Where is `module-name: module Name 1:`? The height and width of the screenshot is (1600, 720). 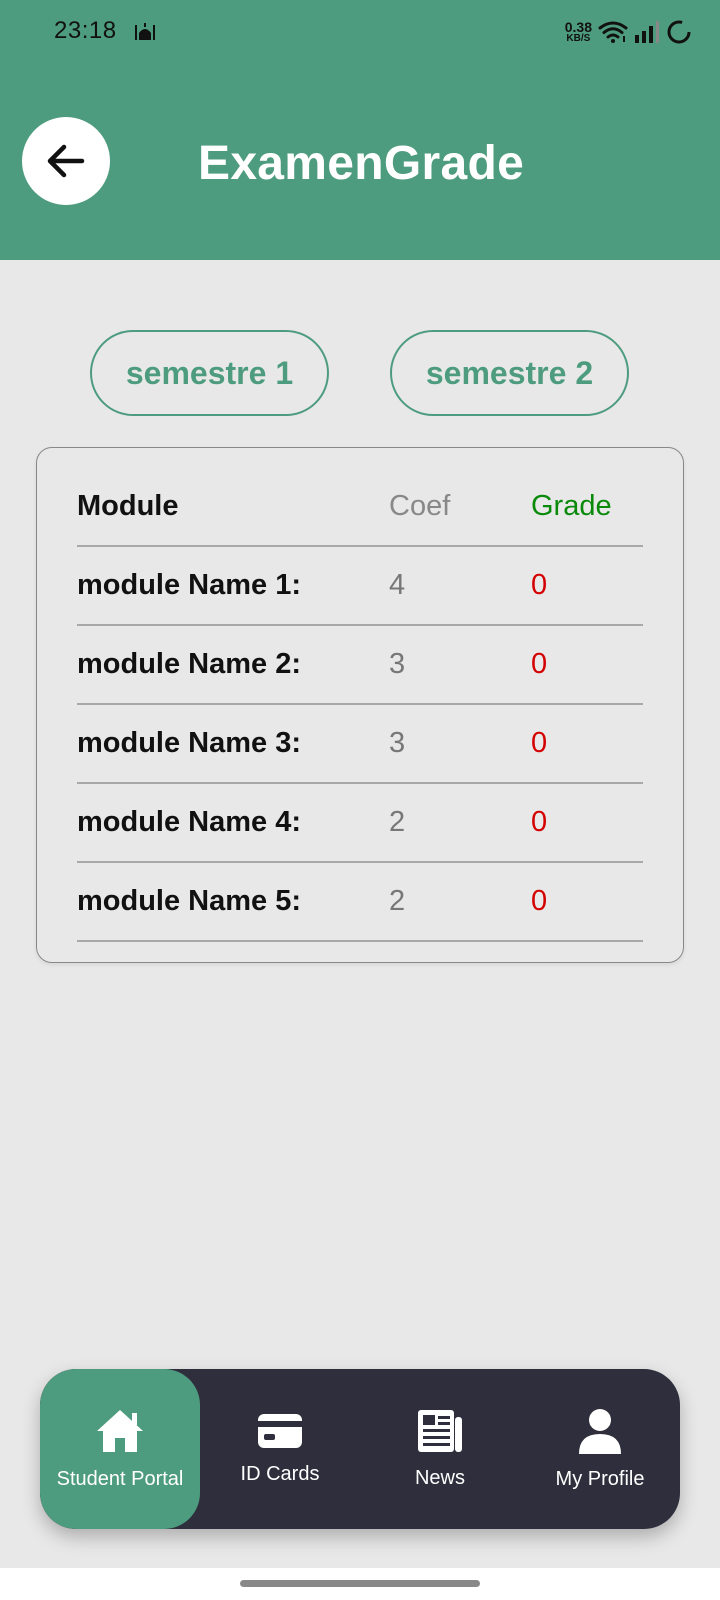
module-name: module Name 1: is located at coordinates (189, 585).